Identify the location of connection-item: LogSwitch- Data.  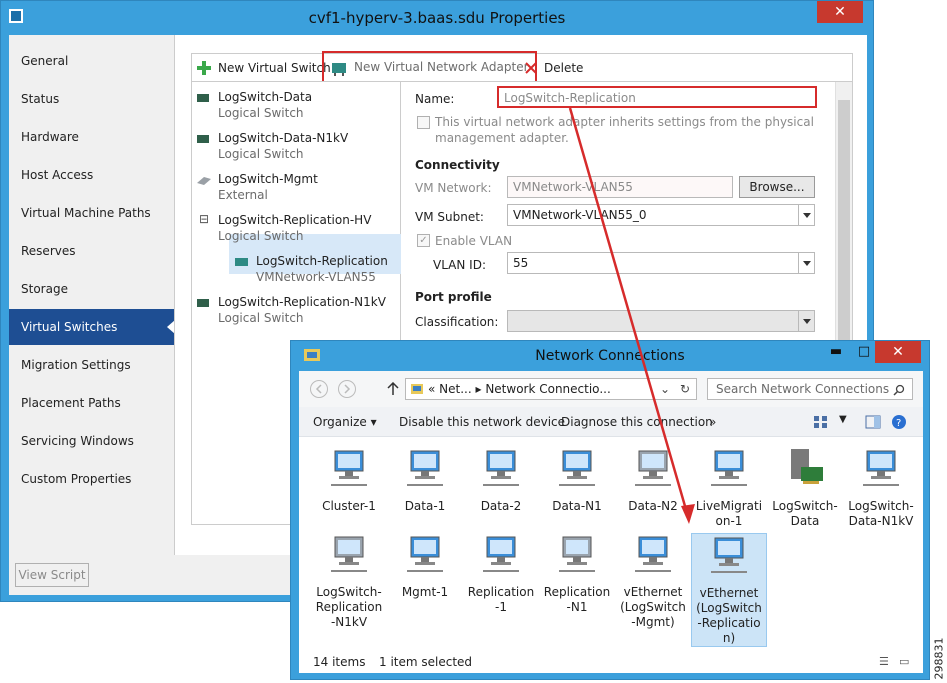
(805, 488).